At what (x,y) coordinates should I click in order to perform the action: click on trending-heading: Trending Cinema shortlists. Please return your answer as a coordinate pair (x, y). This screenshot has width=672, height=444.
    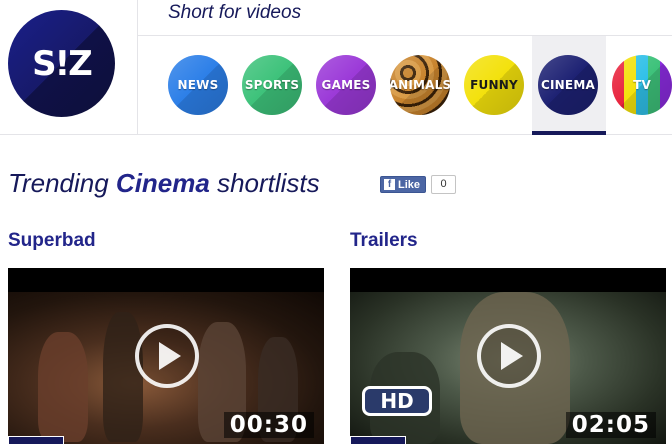
    Looking at the image, I should click on (164, 183).